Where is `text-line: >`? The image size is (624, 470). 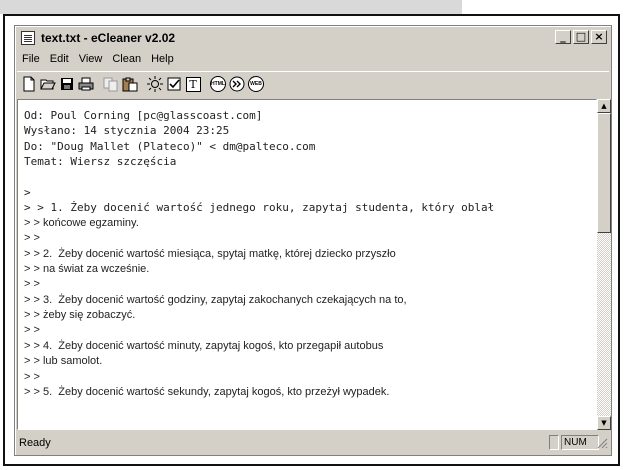 text-line: > is located at coordinates (27, 192).